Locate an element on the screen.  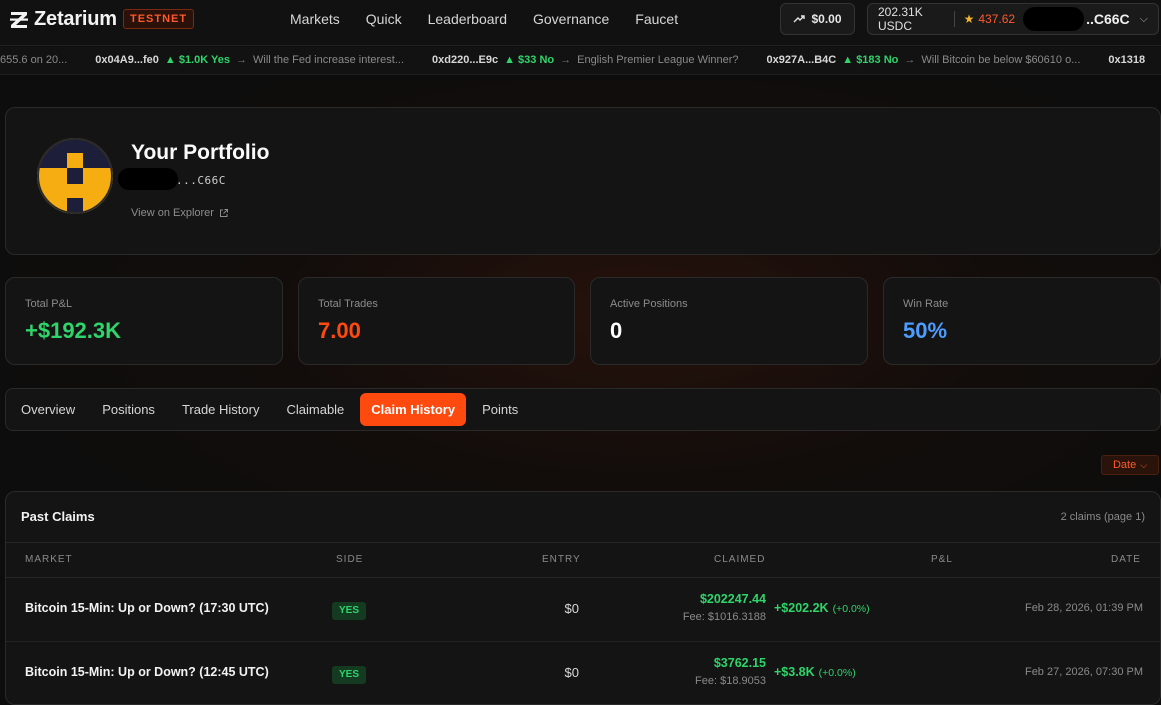
points-value: 437.62 is located at coordinates (997, 19).